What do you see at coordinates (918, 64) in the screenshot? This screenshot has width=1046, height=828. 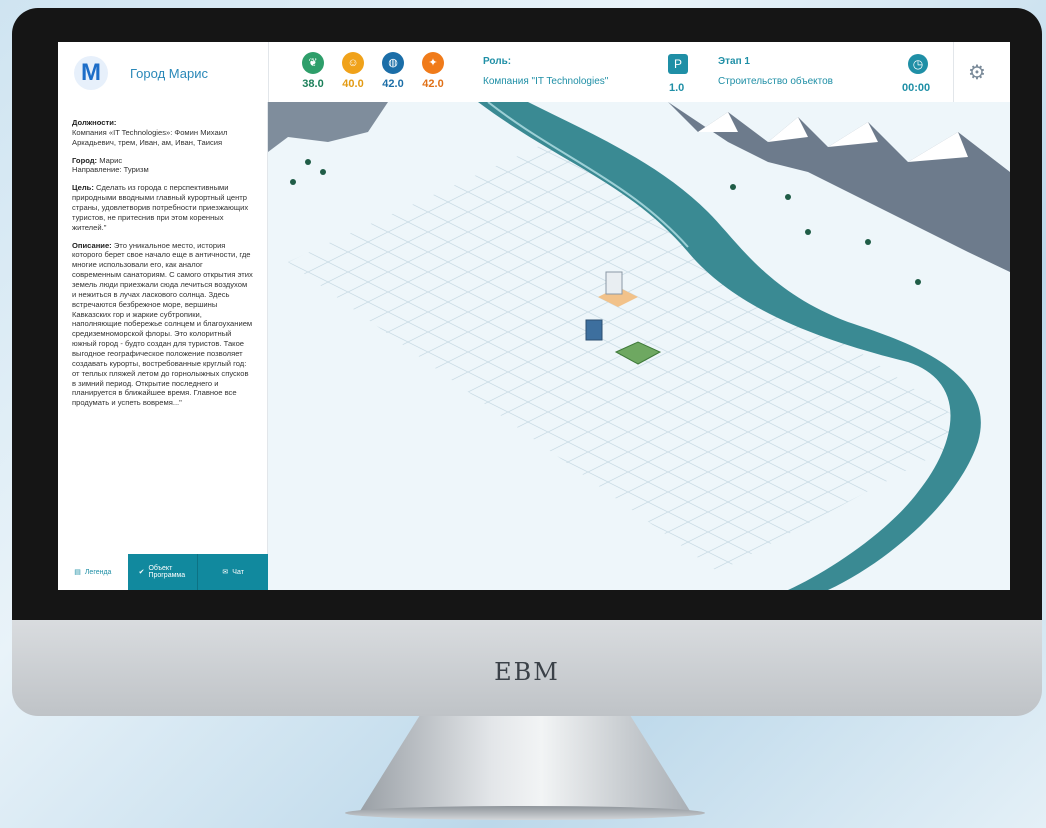 I see `clock-icon: ◷` at bounding box center [918, 64].